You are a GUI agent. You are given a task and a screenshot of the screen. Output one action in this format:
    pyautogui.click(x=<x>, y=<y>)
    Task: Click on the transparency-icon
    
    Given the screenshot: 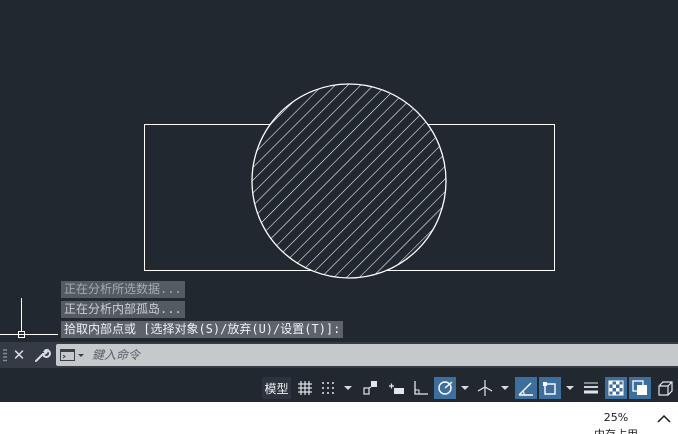 What is the action you would take?
    pyautogui.click(x=616, y=388)
    